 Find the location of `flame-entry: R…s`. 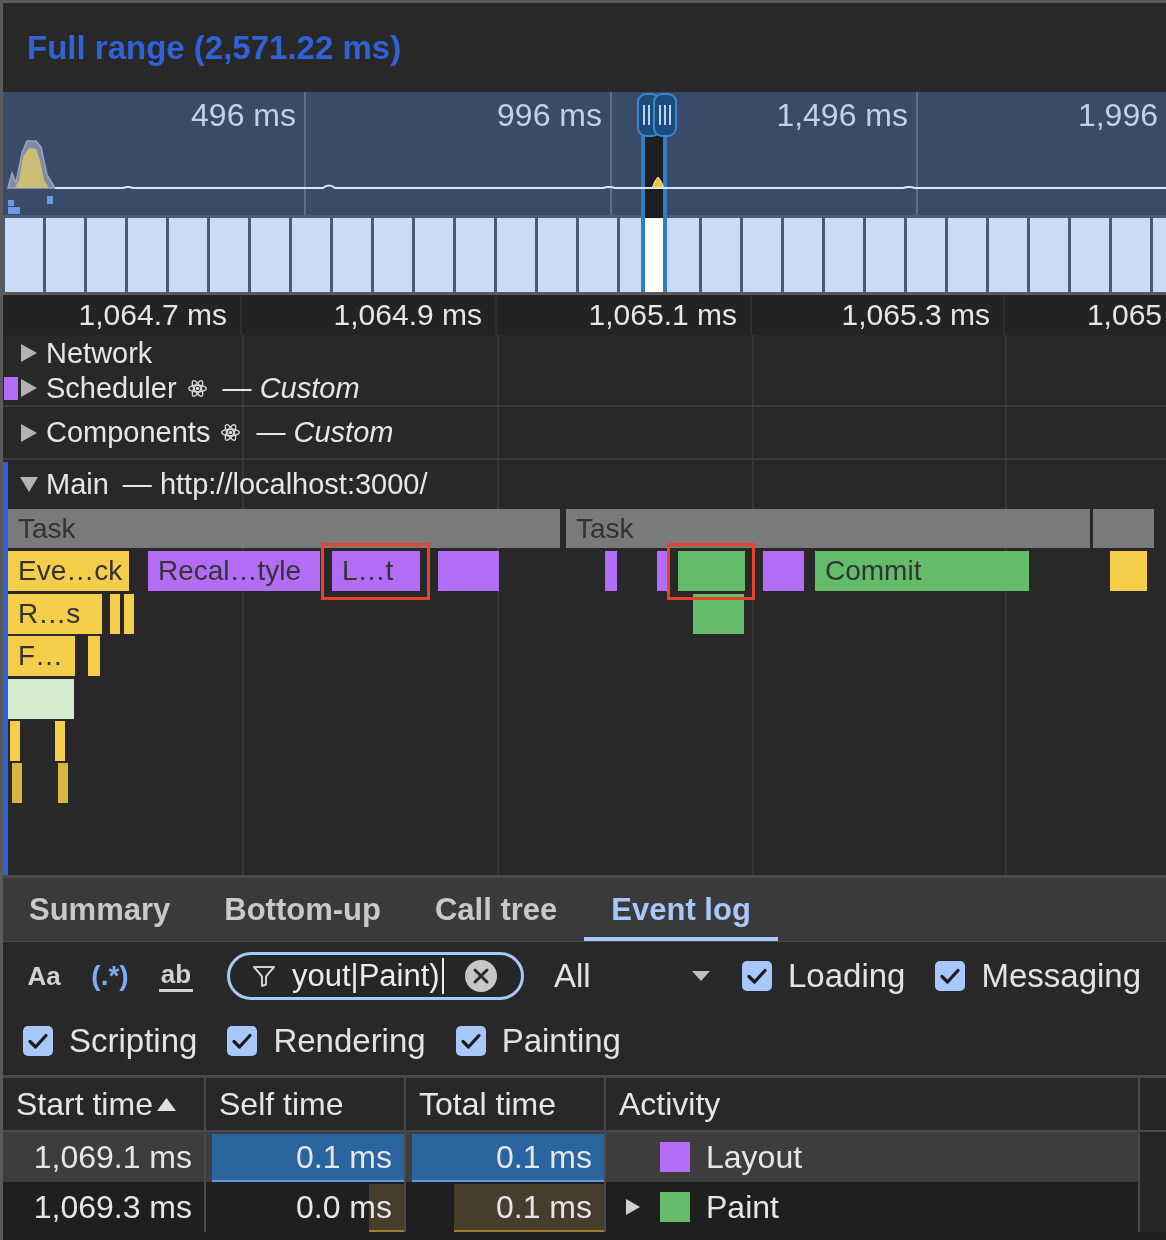

flame-entry: R…s is located at coordinates (55, 614).